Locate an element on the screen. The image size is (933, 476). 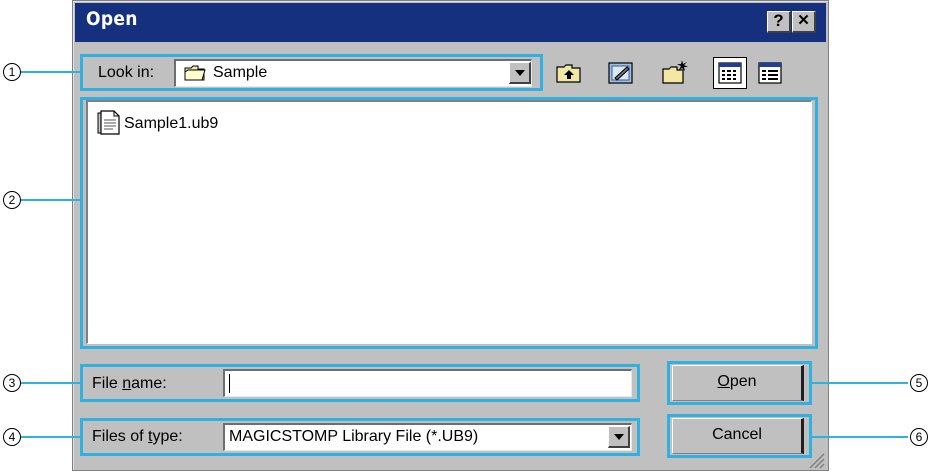
help-button: ? is located at coordinates (779, 22).